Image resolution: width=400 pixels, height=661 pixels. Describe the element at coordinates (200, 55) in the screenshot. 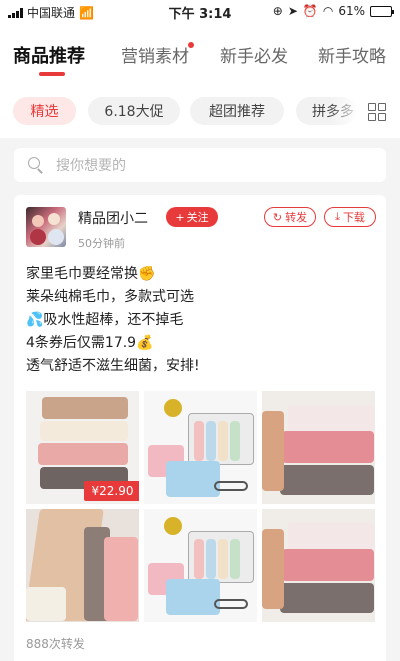

I see `top-tabs: 商品推荐 营销素材 新手必发 新手攻略` at that location.